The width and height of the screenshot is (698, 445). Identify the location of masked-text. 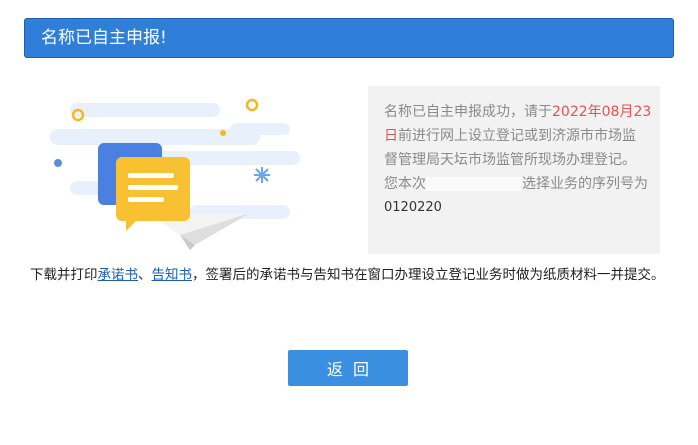
(474, 184).